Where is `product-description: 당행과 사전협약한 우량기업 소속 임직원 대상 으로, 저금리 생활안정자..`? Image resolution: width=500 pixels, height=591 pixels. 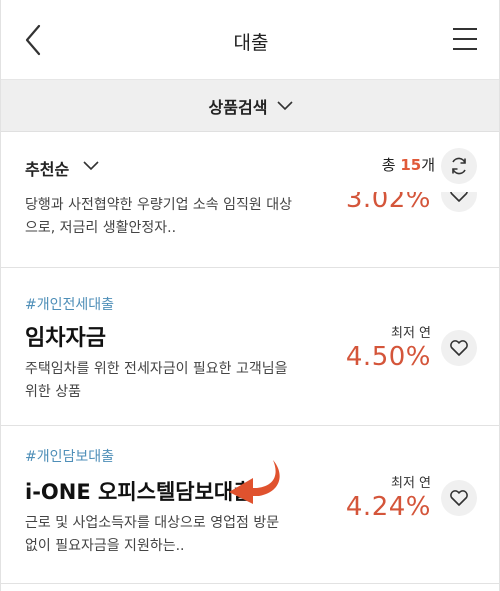 product-description: 당행과 사전협약한 우량기업 소속 임직원 대상 으로, 저금리 생활안정자.. is located at coordinates (170, 217).